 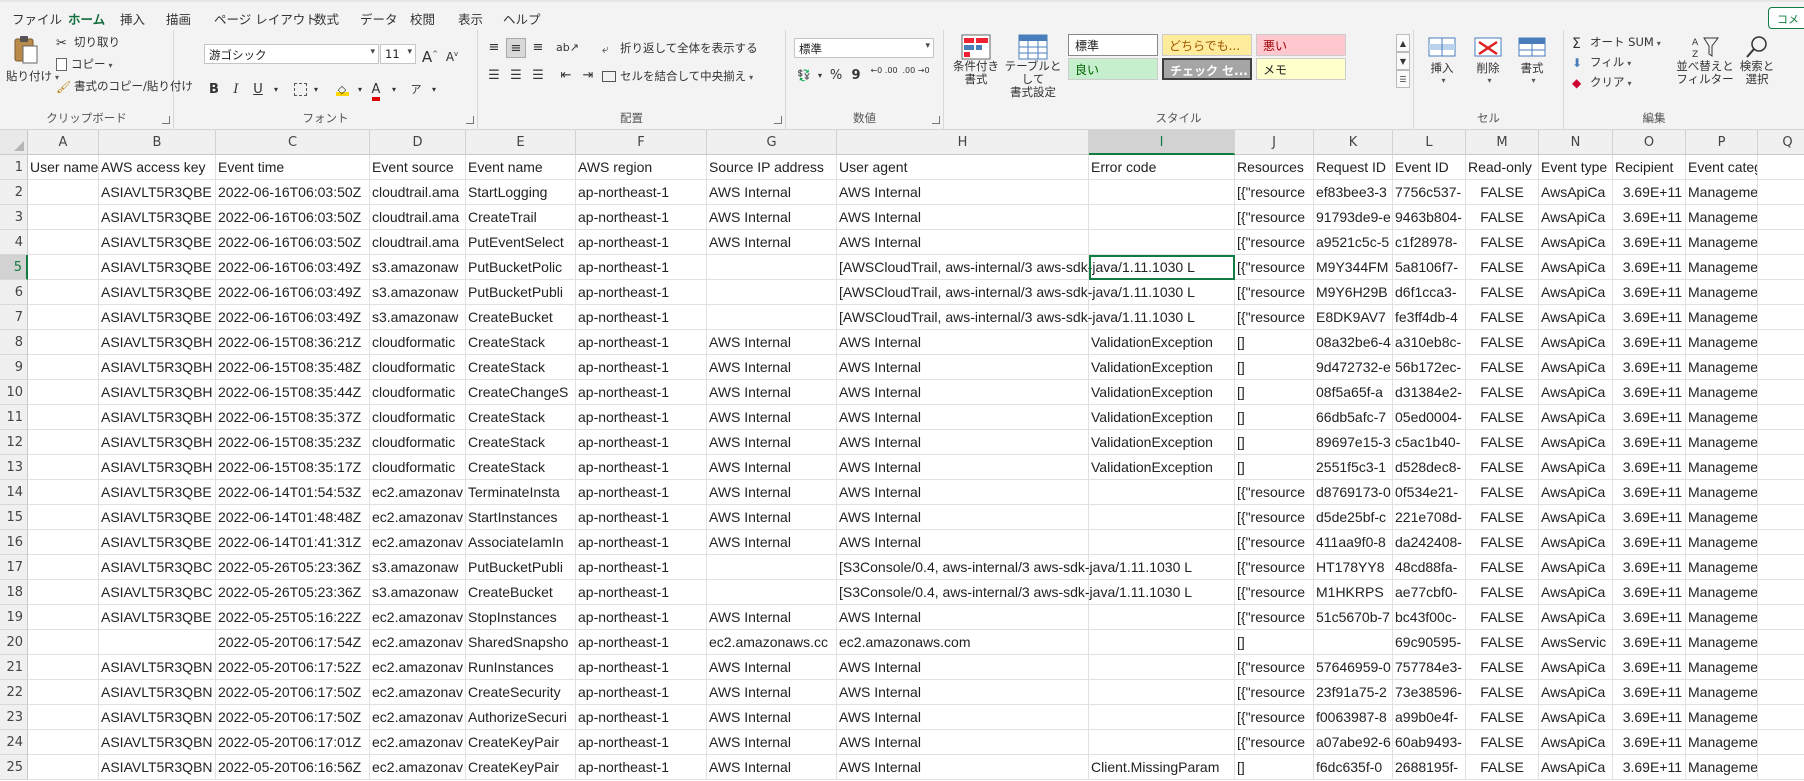 I want to click on table-cell: 5a8106f7-, so click(x=1429, y=267).